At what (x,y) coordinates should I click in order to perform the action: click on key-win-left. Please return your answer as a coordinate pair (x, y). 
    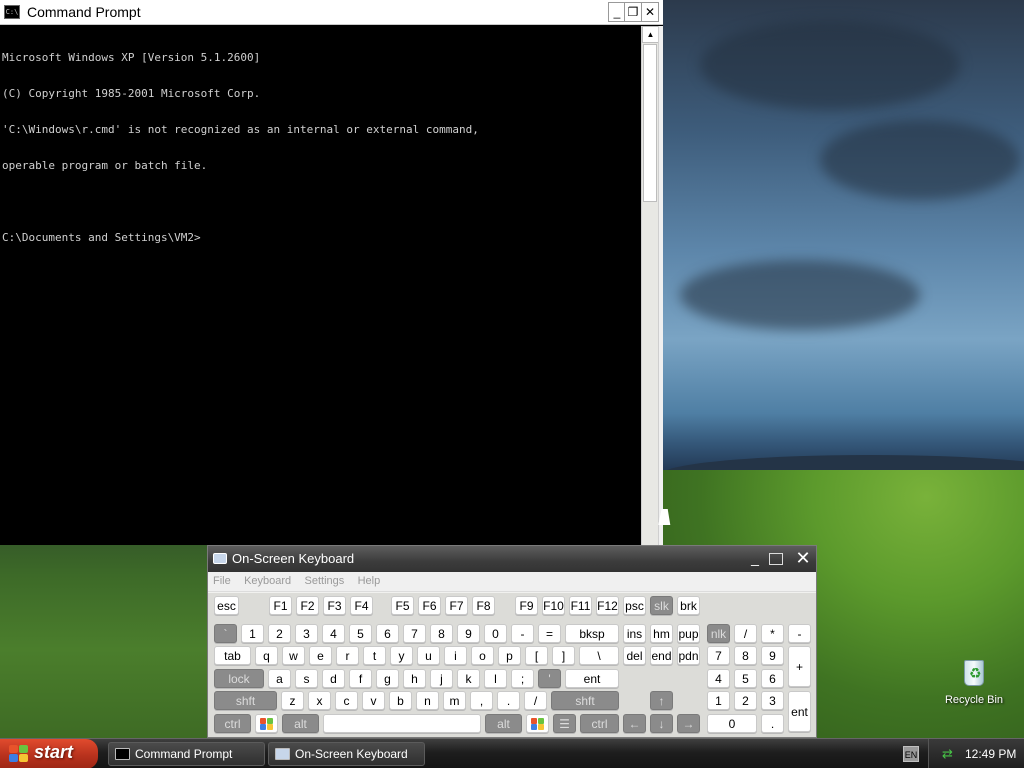
    Looking at the image, I should click on (266, 723).